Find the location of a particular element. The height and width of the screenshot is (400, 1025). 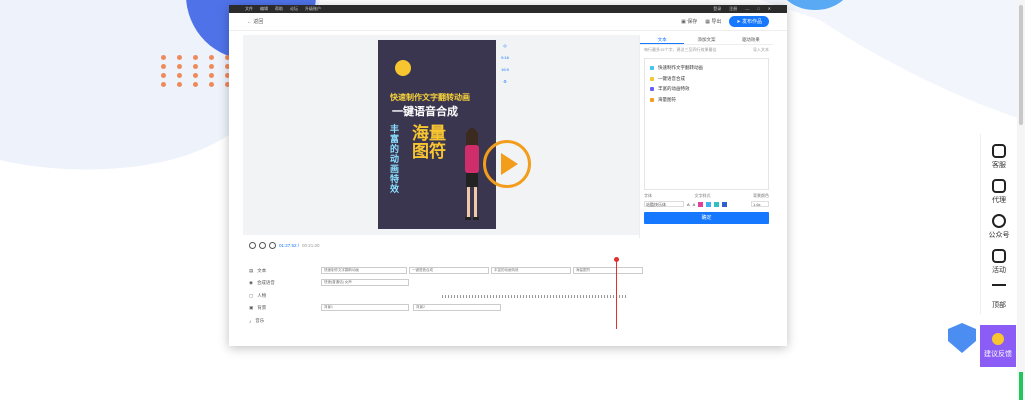

play-small-icon is located at coordinates (262, 245).